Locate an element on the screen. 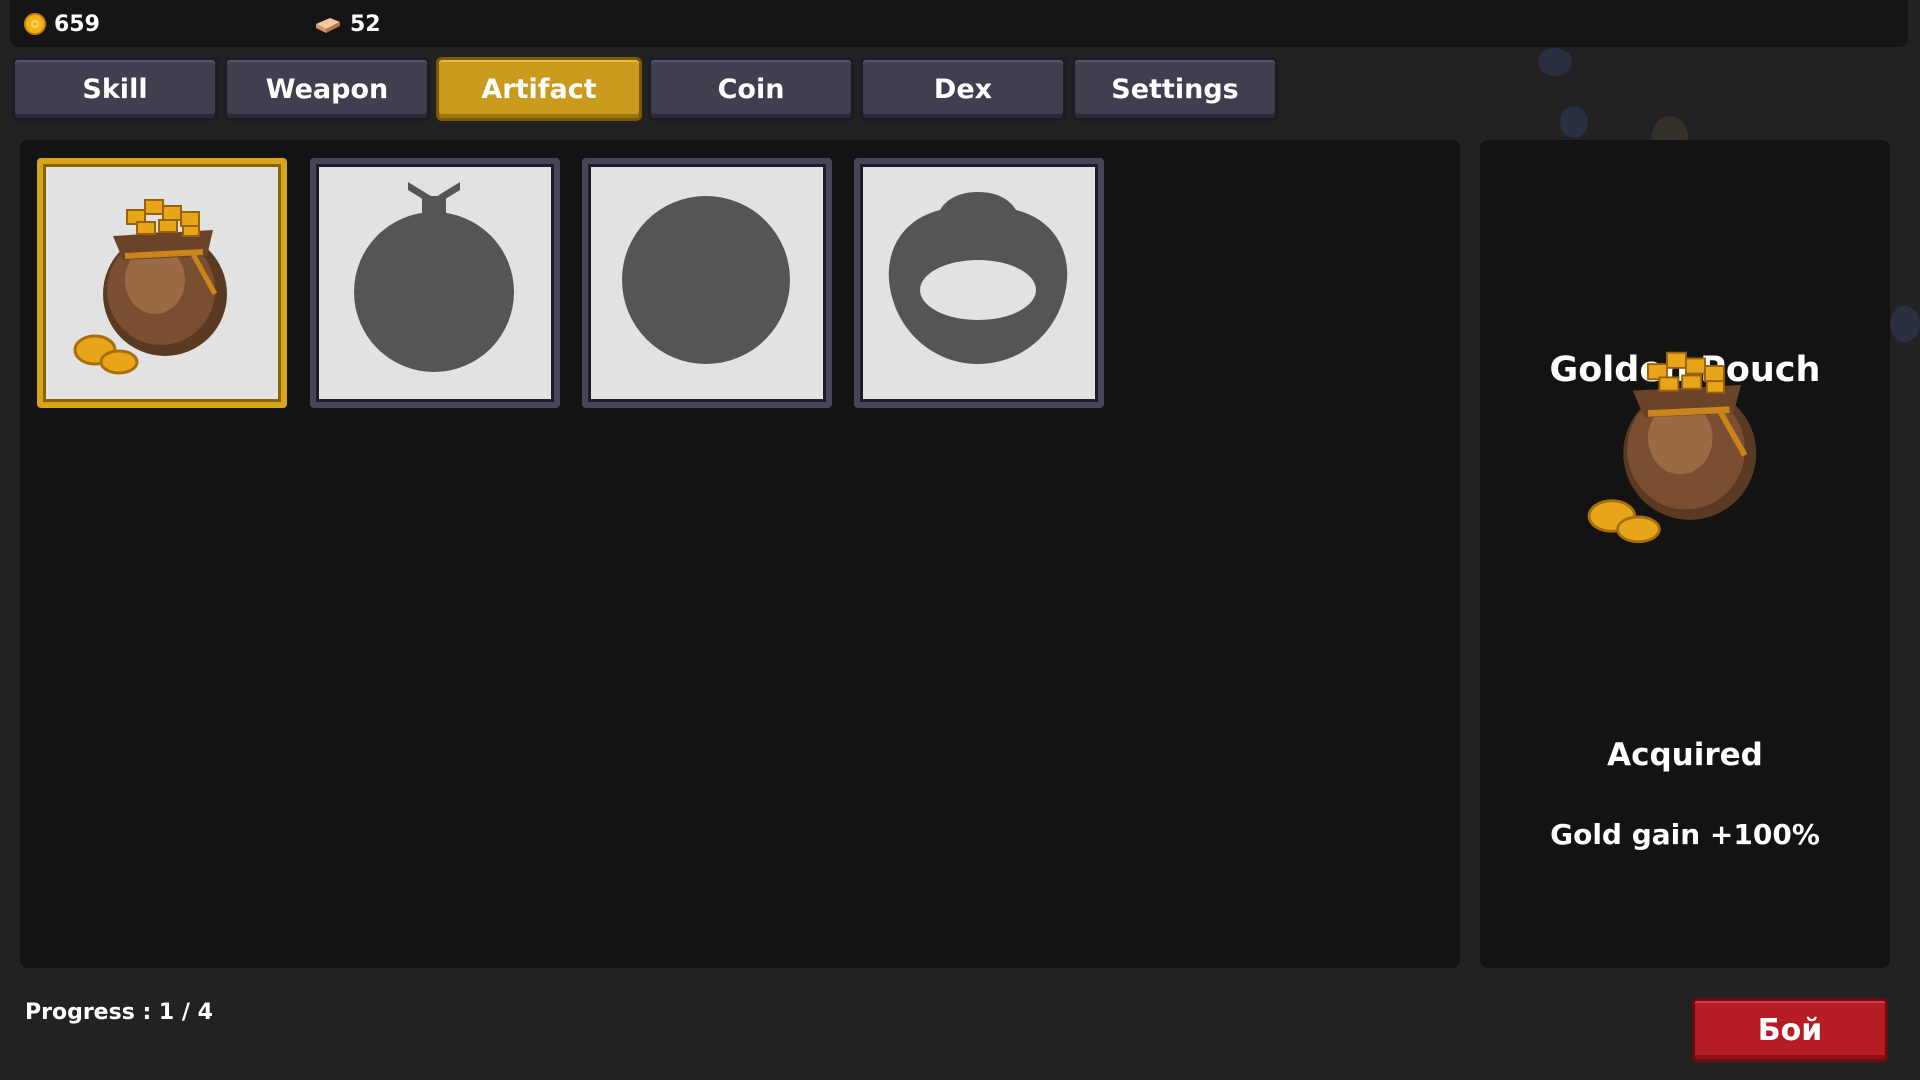  tab-settings: Settings is located at coordinates (1175, 89).